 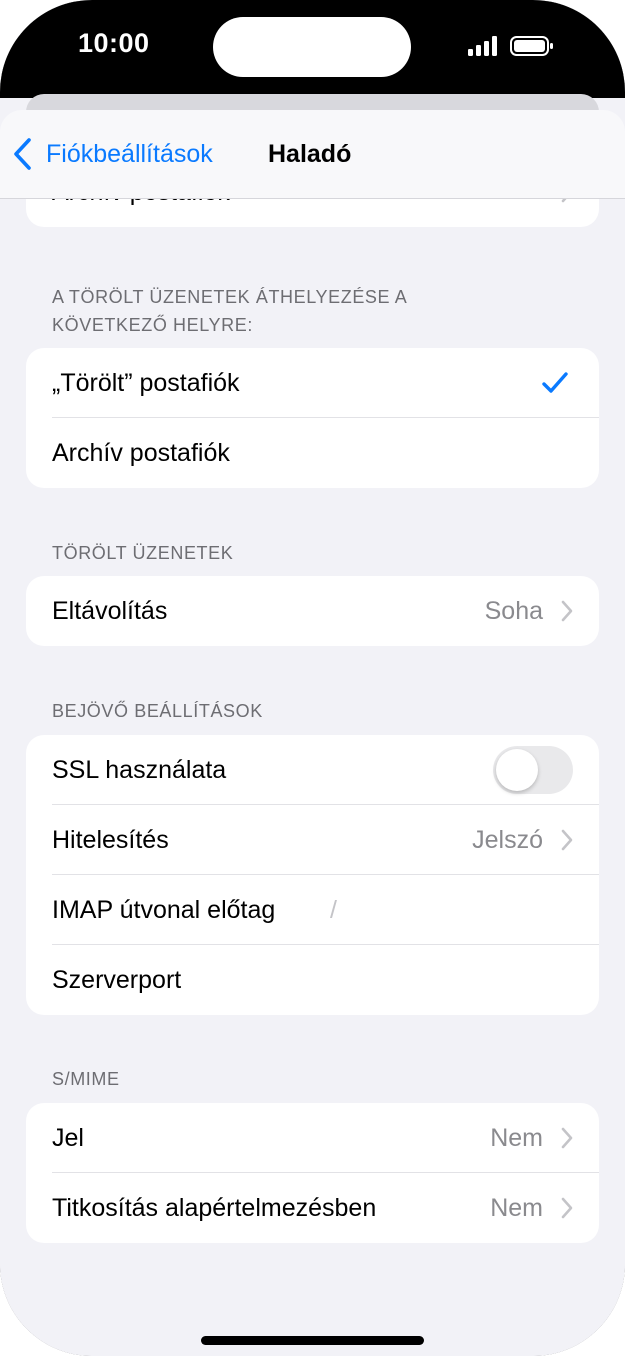 What do you see at coordinates (312, 840) in the screenshot?
I see `authentication-row: Hitelesítés Jelszó` at bounding box center [312, 840].